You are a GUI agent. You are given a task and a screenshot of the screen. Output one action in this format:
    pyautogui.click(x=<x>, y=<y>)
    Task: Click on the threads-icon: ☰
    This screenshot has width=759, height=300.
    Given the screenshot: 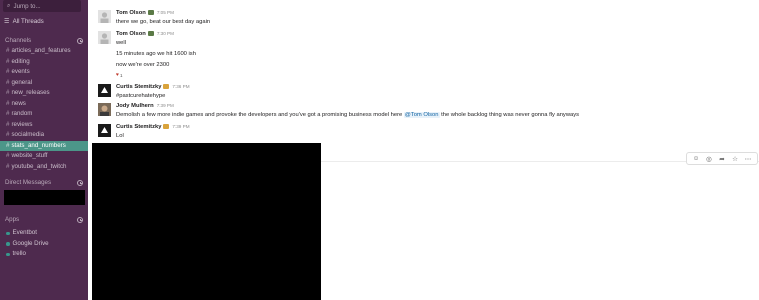 What is the action you would take?
    pyautogui.click(x=7, y=21)
    